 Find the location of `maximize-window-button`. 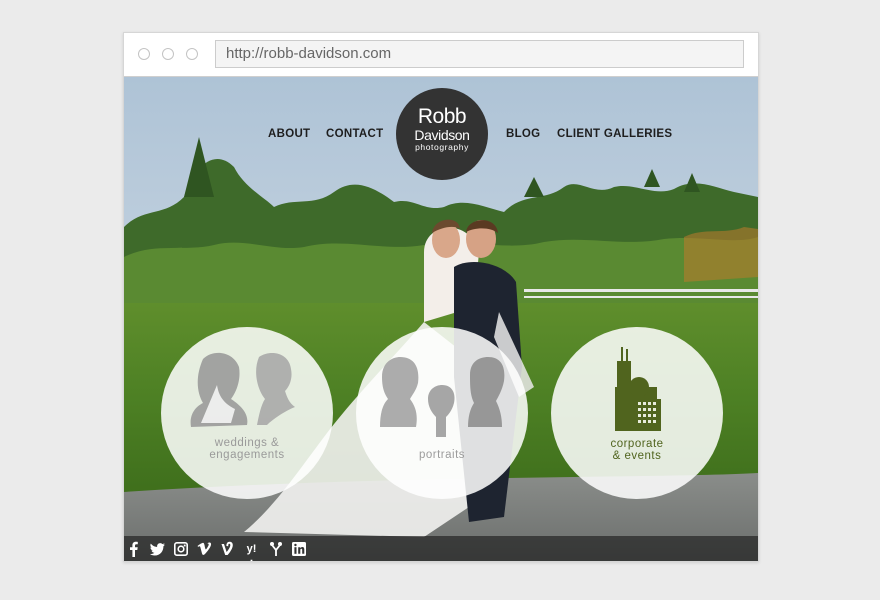

maximize-window-button is located at coordinates (192, 54).